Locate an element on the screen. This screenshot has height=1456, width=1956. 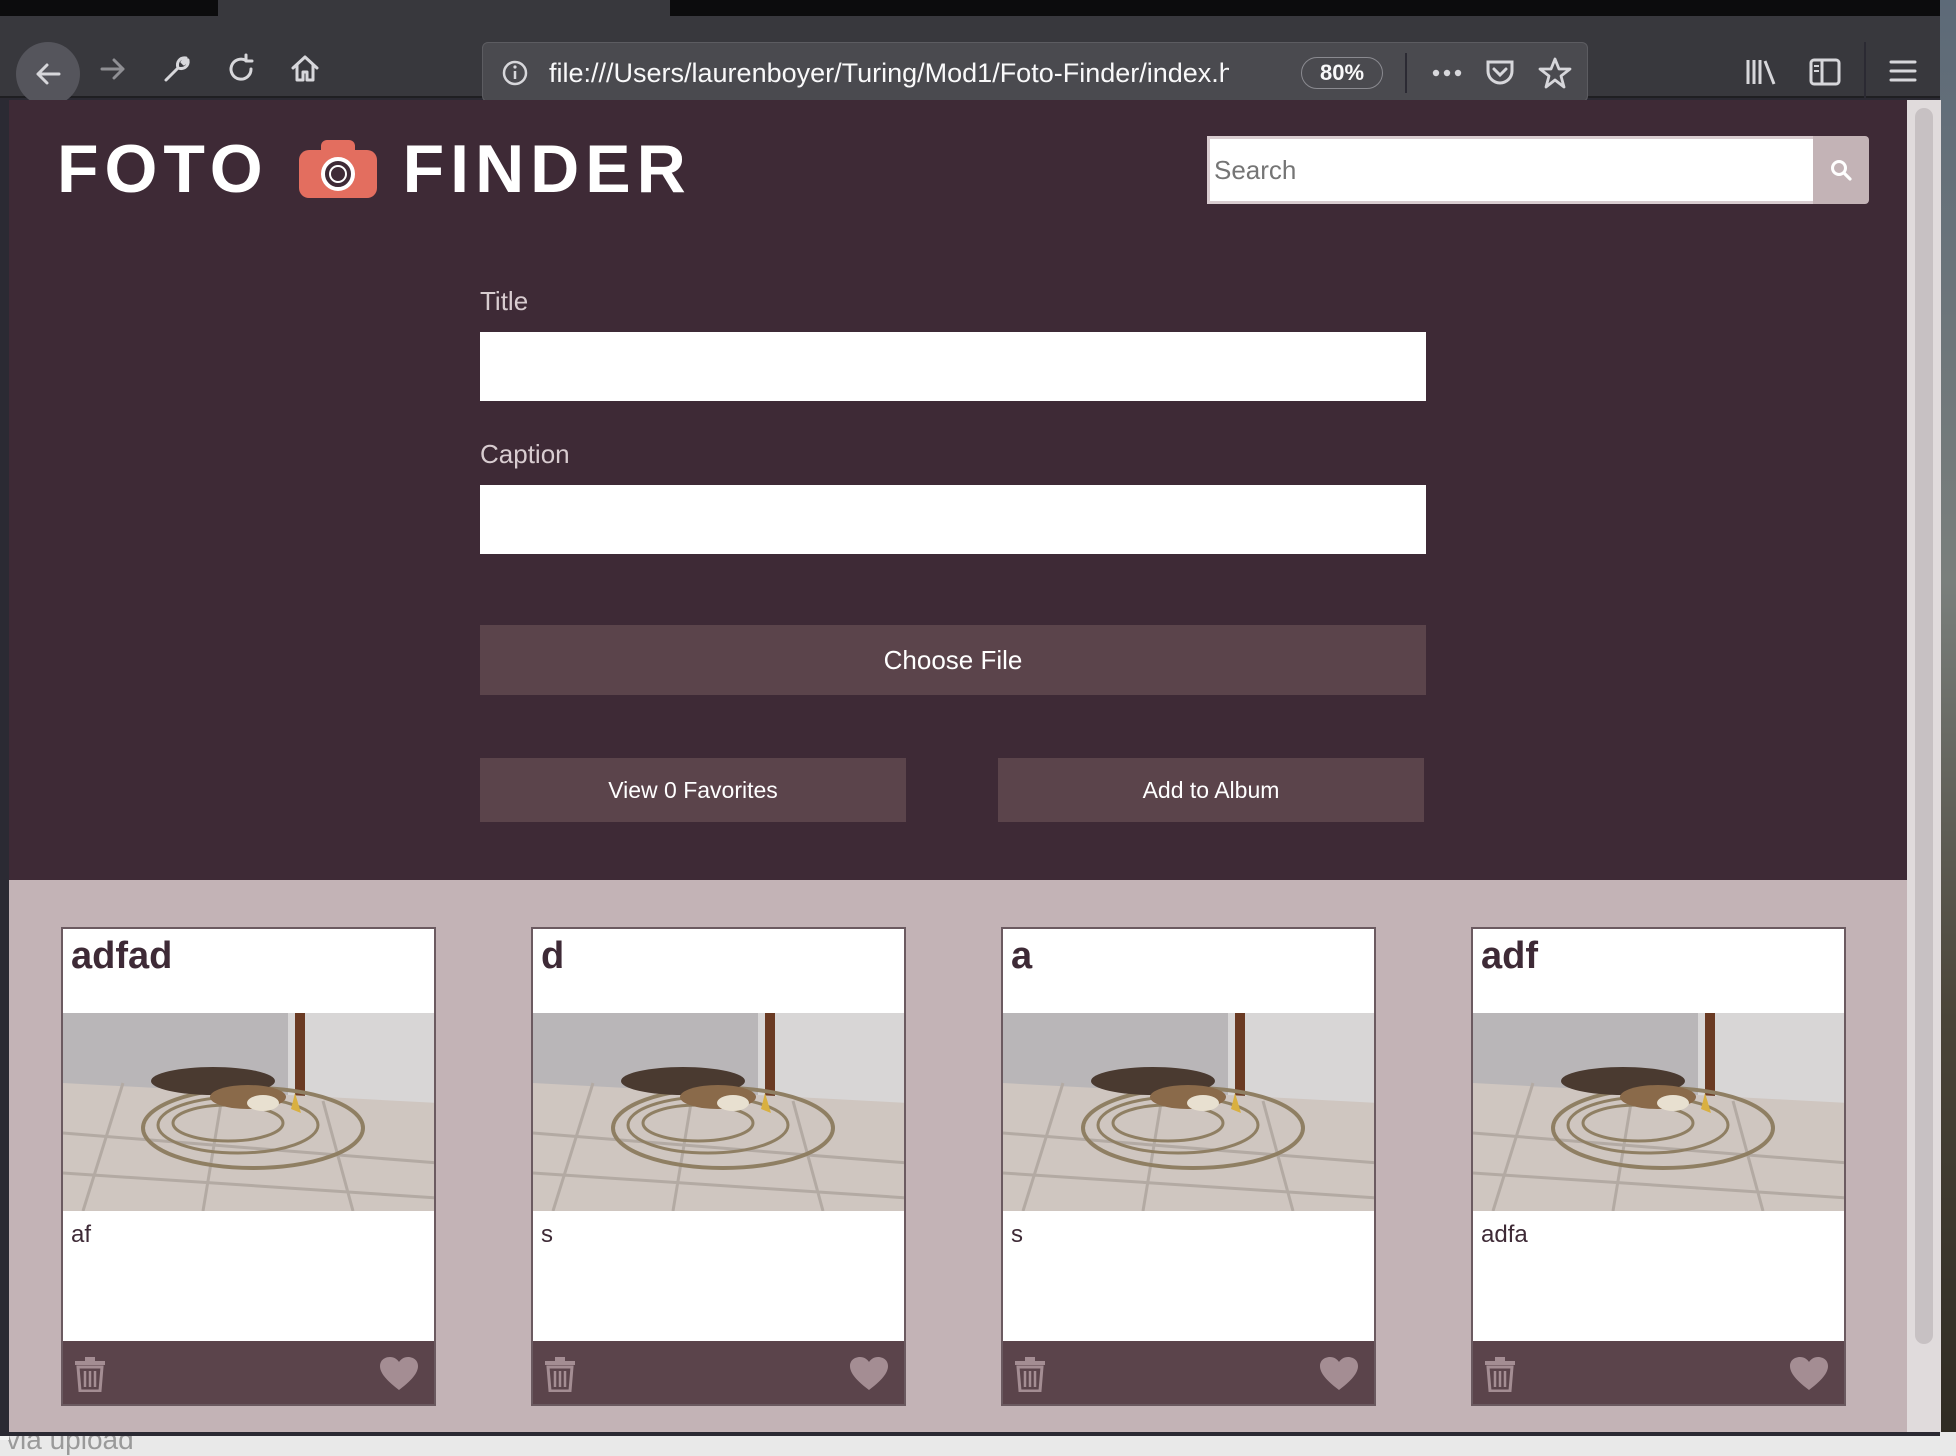
card-title: a is located at coordinates (1021, 956).